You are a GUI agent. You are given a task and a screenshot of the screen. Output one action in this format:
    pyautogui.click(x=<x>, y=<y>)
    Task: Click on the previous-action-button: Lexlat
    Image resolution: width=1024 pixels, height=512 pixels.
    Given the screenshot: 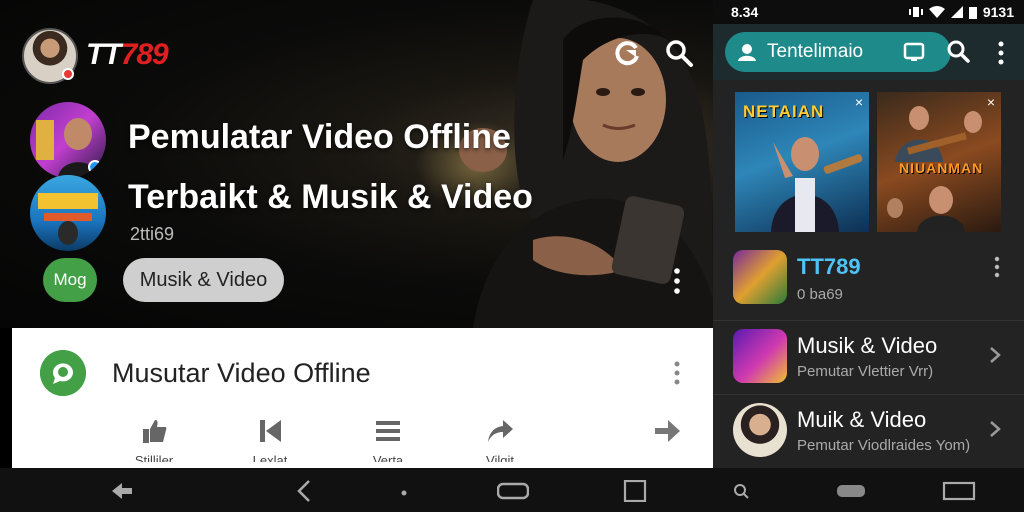 What is the action you would take?
    pyautogui.click(x=270, y=442)
    